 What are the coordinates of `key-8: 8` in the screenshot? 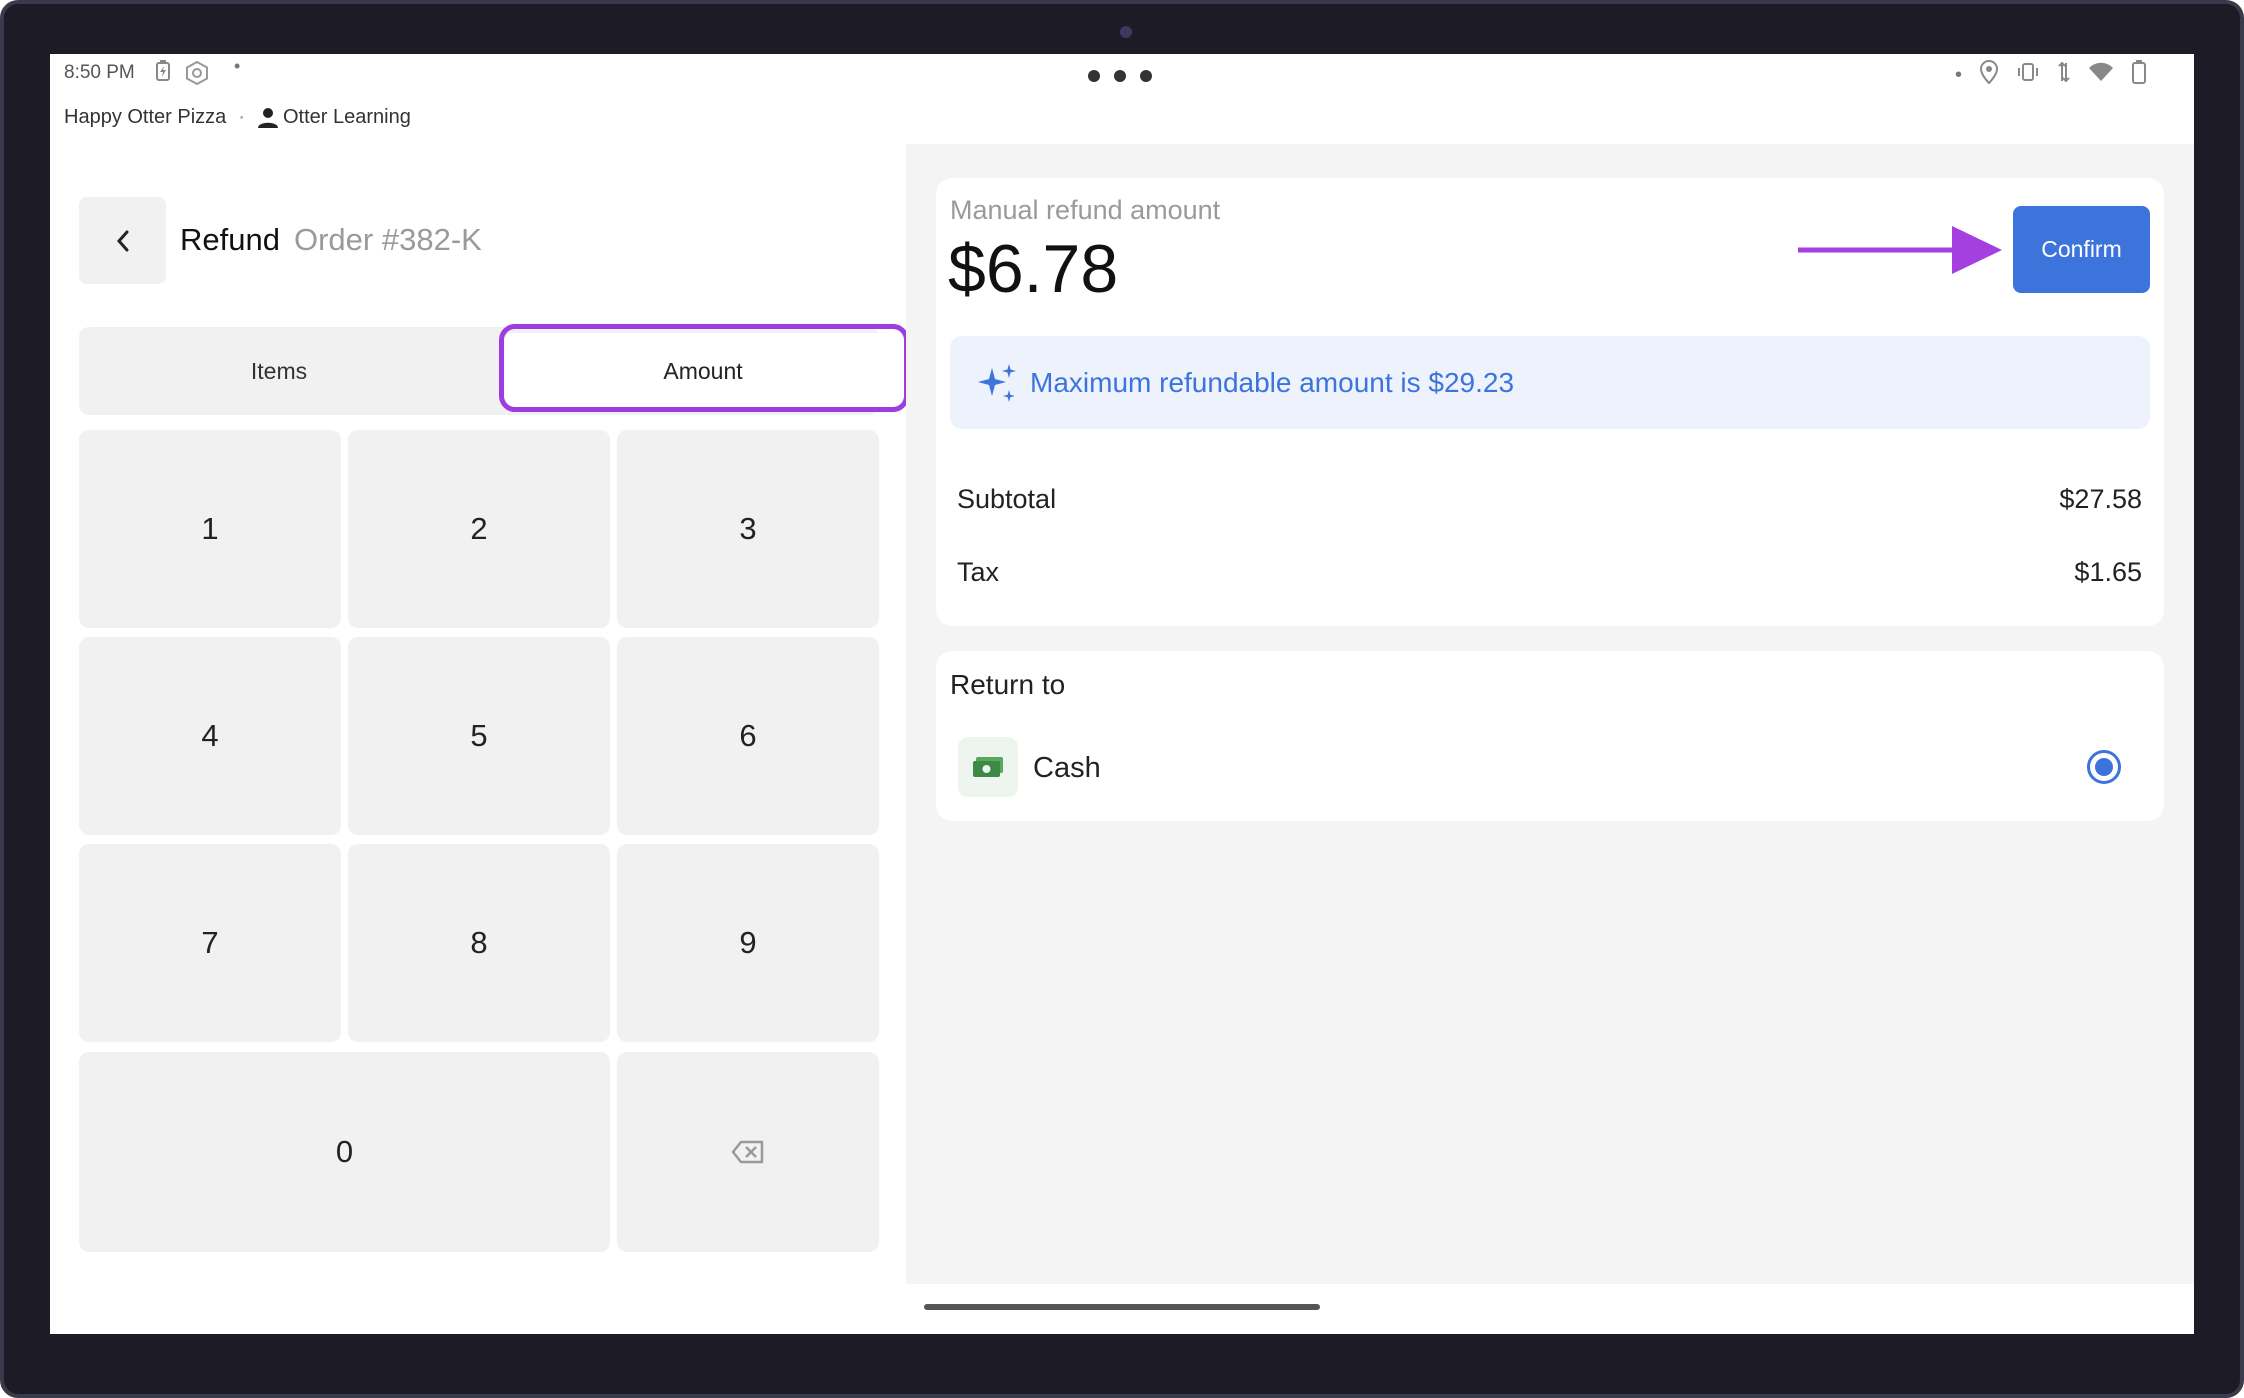 It's located at (479, 943).